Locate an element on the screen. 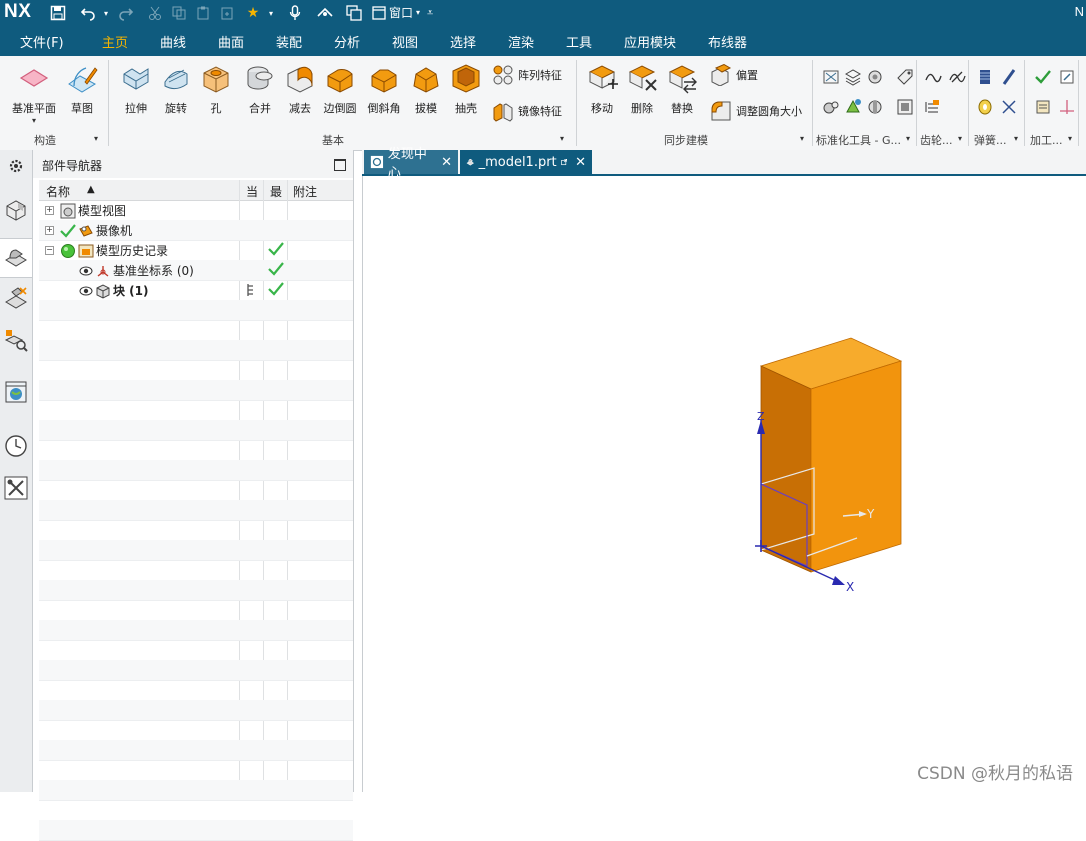 The width and height of the screenshot is (1086, 841). tree-row-model-views: + 模型视图 is located at coordinates (196, 210).